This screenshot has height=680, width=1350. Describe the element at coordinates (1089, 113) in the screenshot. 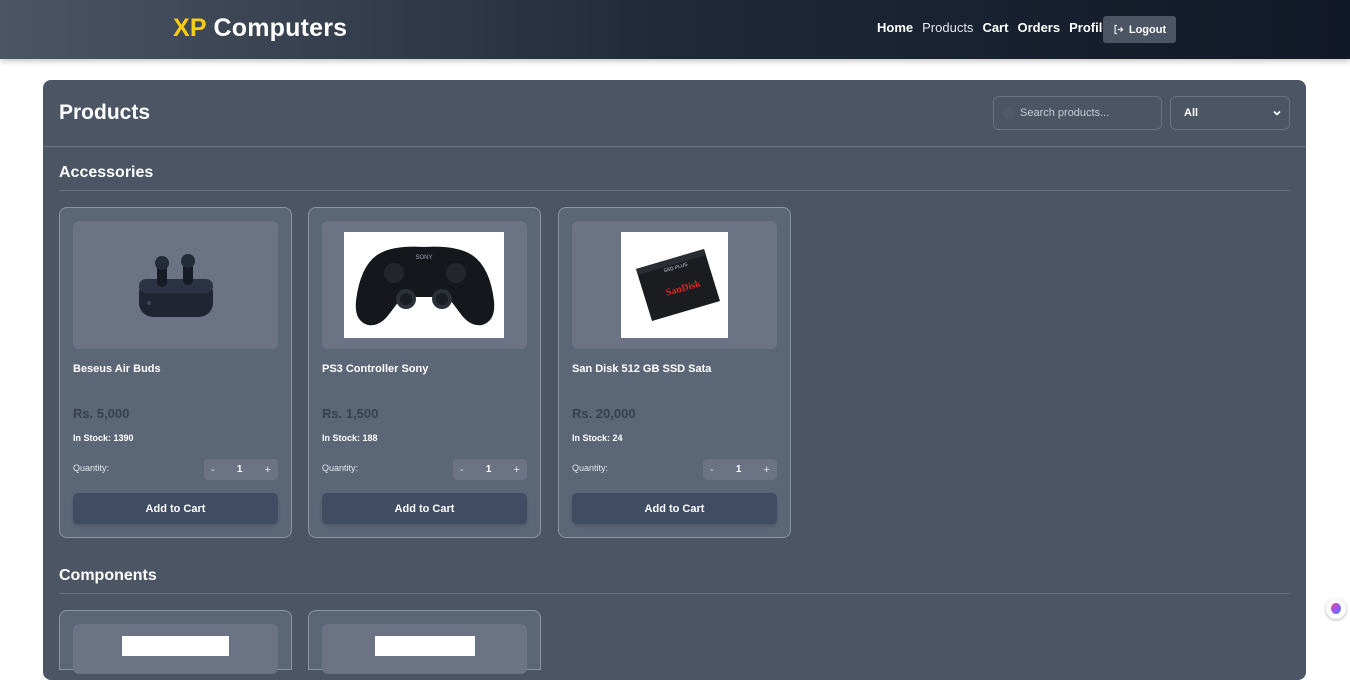

I see `search-input` at that location.